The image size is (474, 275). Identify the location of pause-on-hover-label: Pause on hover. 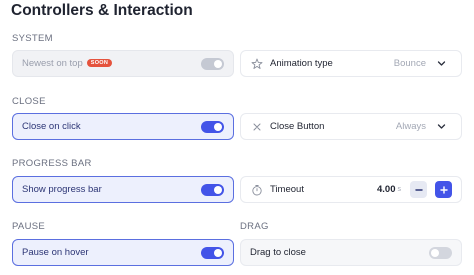
(55, 252).